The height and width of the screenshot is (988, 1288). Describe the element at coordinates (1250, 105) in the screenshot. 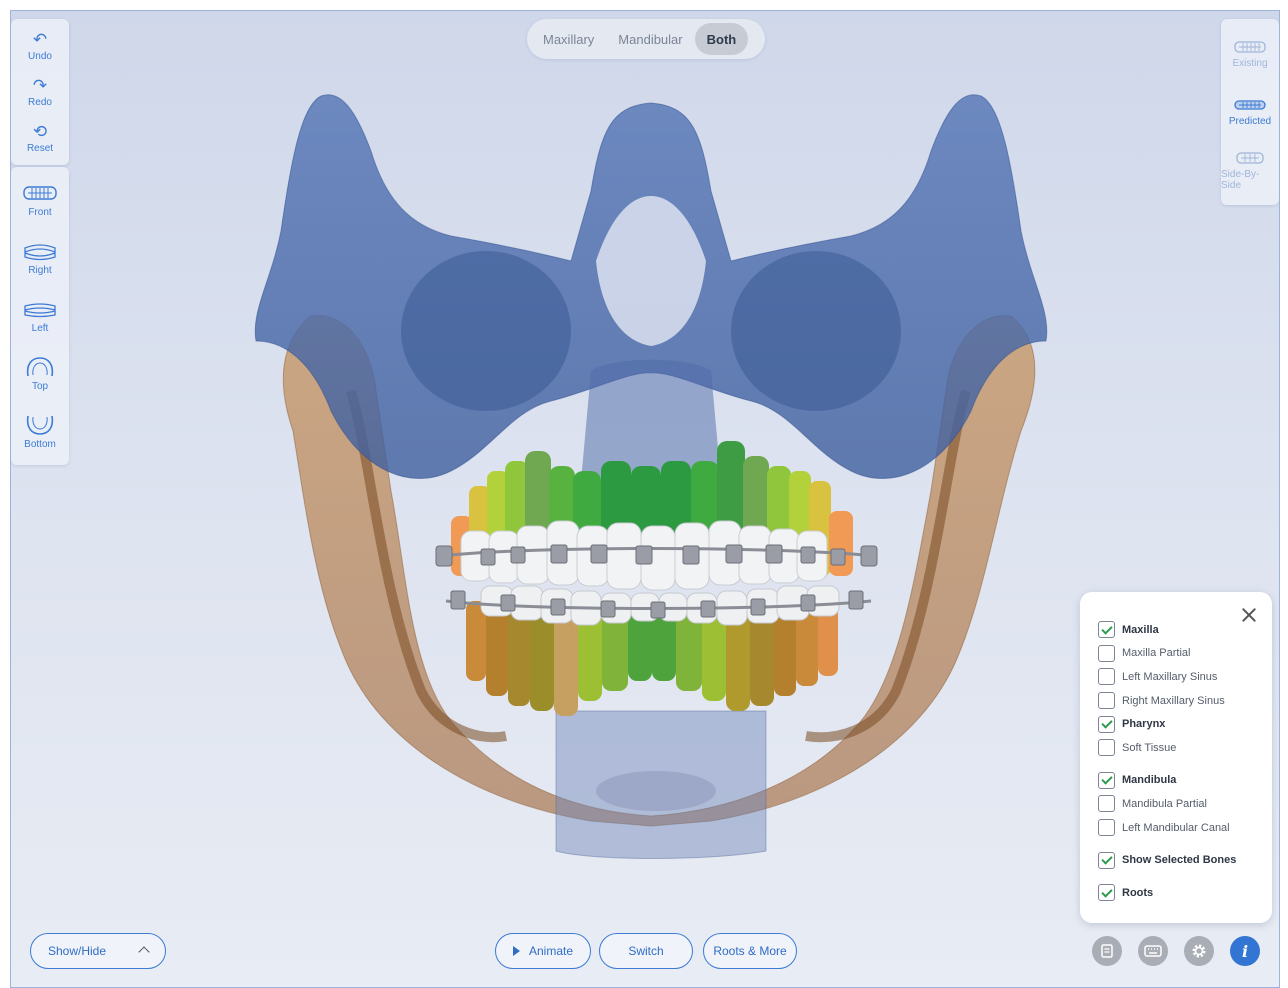

I see `teeth-predicted-icon` at that location.